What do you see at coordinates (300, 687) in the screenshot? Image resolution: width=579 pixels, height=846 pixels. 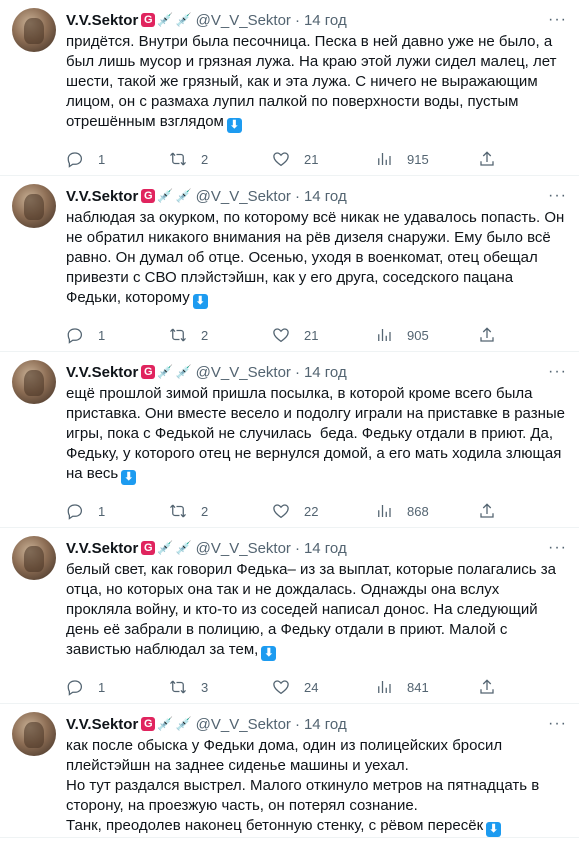 I see `like-button: 24` at bounding box center [300, 687].